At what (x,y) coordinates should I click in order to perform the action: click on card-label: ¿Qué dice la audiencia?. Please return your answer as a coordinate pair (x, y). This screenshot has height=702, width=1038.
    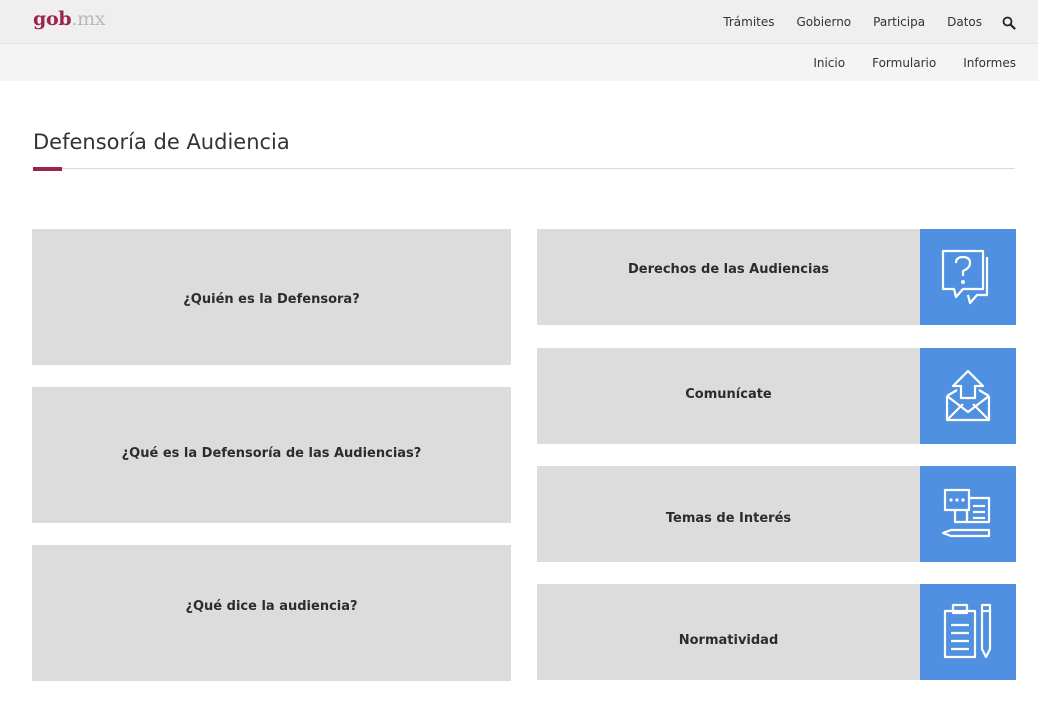
    Looking at the image, I should click on (271, 606).